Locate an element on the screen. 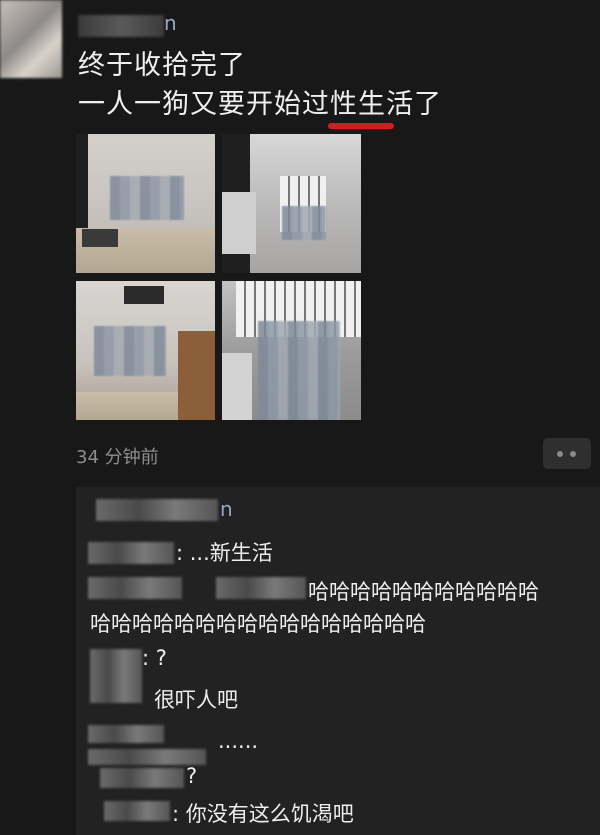 The height and width of the screenshot is (835, 600). comment-4: 很吓人吧 is located at coordinates (196, 700).